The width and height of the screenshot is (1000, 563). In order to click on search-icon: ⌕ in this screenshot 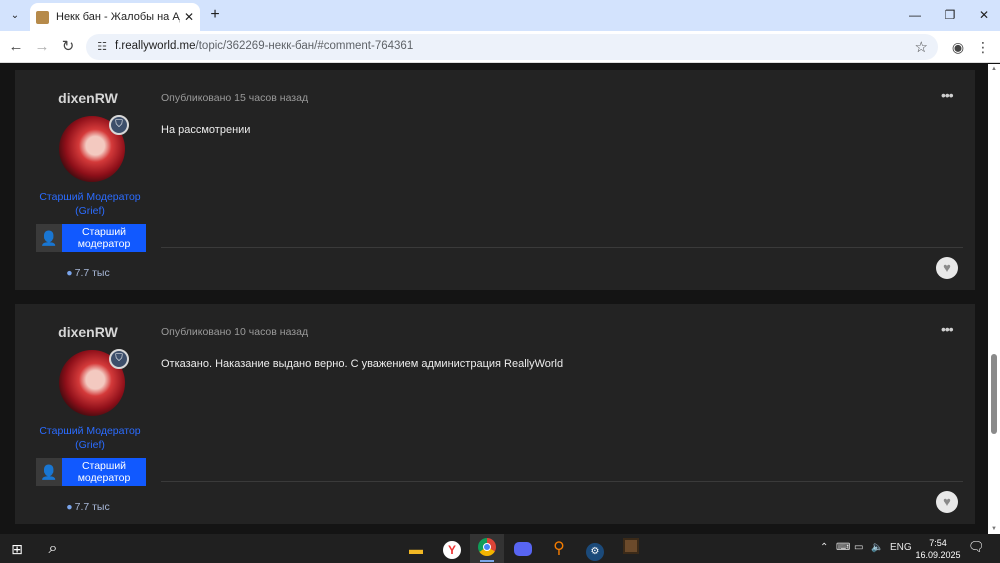, I will do `click(53, 549)`.